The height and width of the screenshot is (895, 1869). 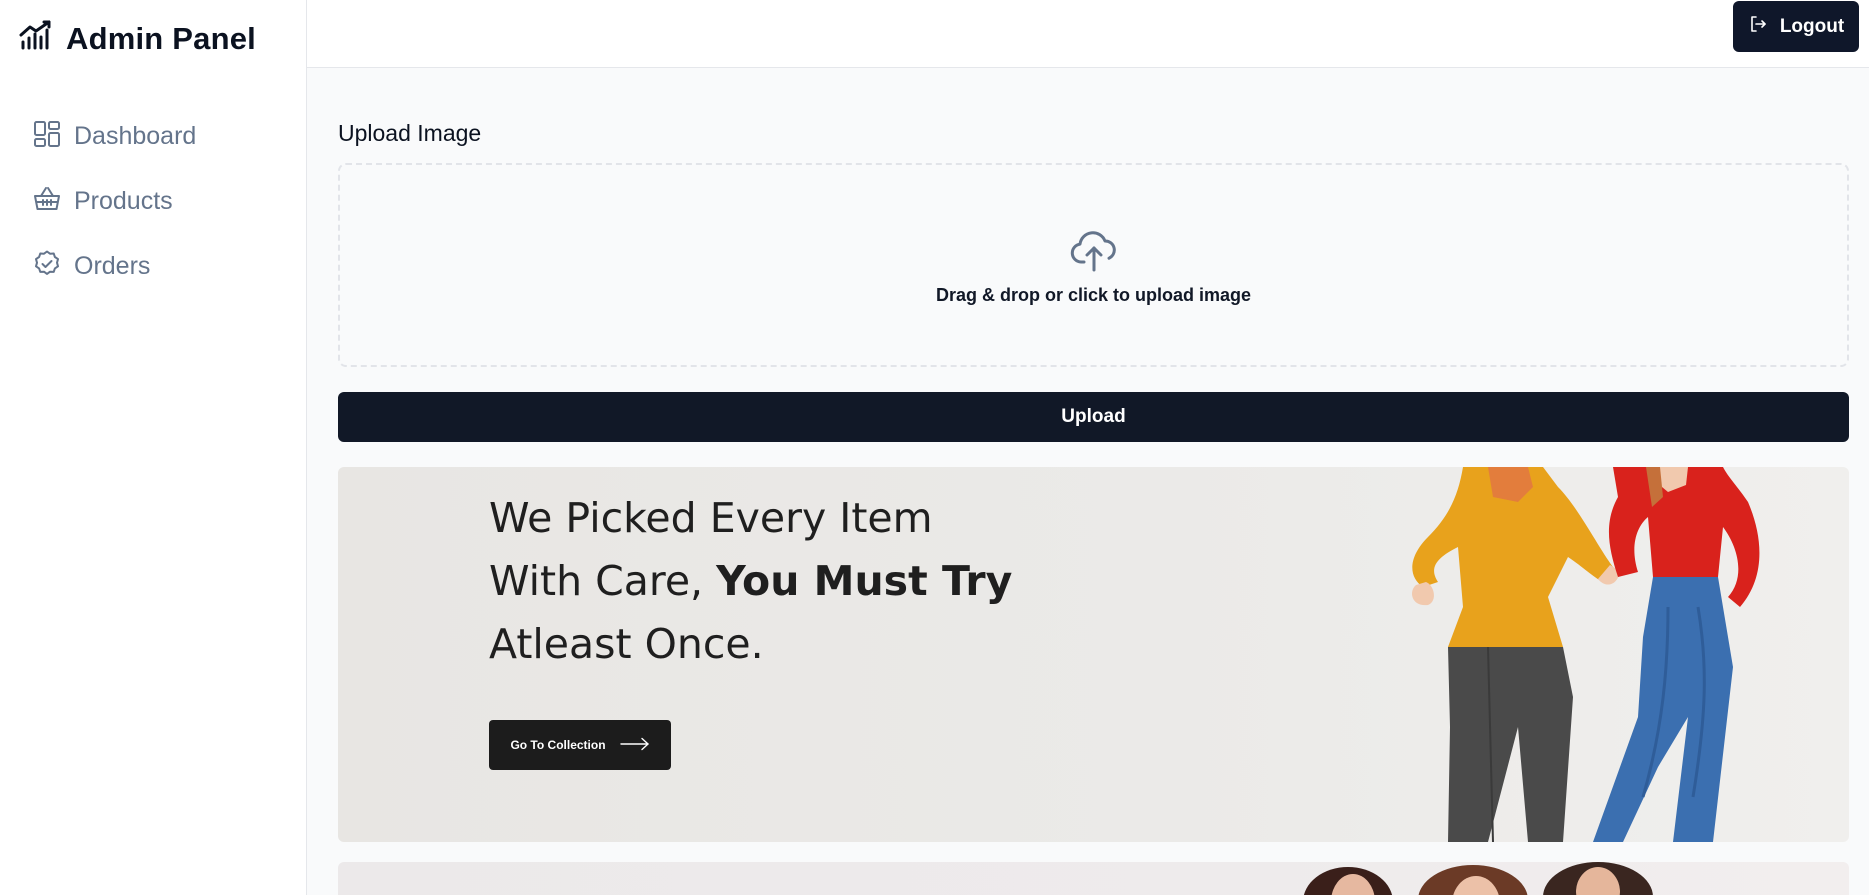 What do you see at coordinates (36, 38) in the screenshot?
I see `chart-line-icon` at bounding box center [36, 38].